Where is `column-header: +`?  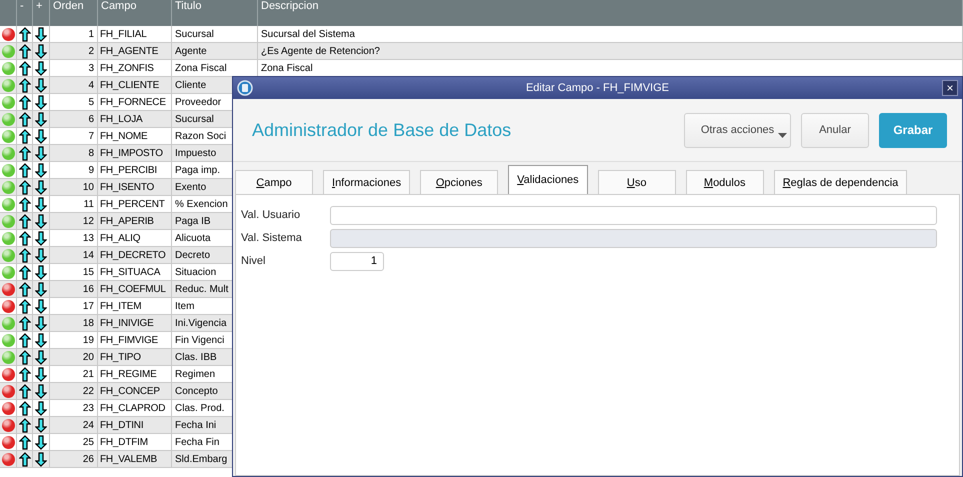
column-header: + is located at coordinates (39, 6).